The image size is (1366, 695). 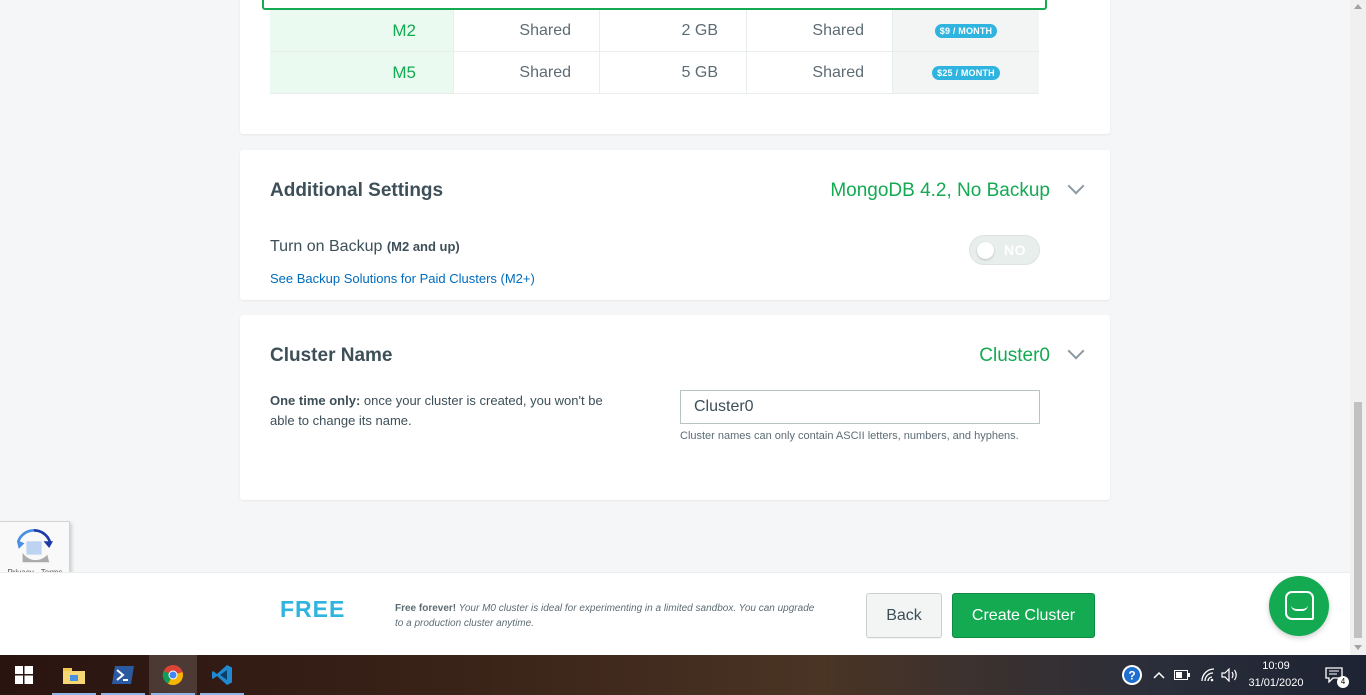 I want to click on chrome-icon, so click(x=172, y=675).